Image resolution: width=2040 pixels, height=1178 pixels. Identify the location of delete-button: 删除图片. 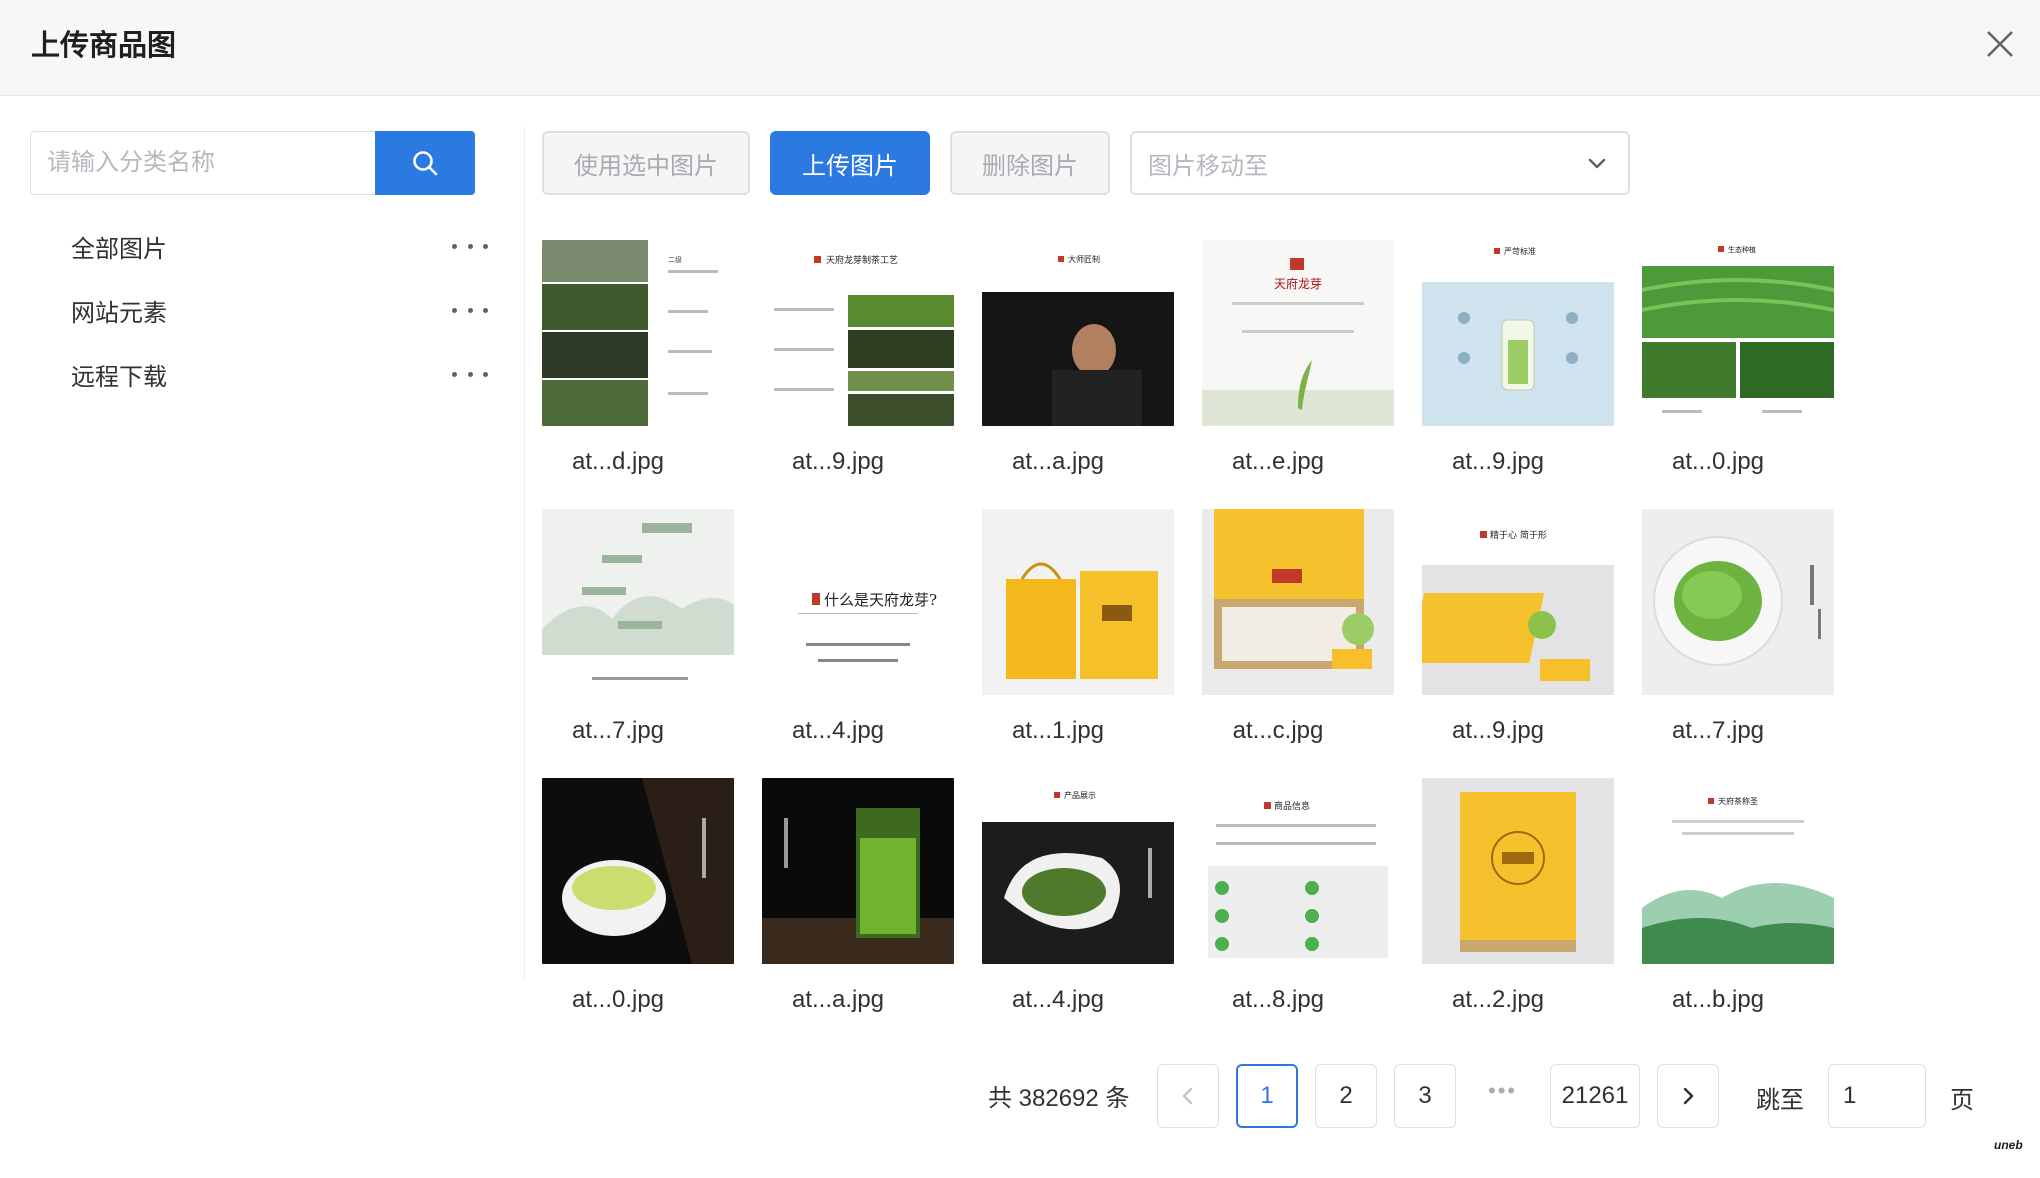
(1030, 163).